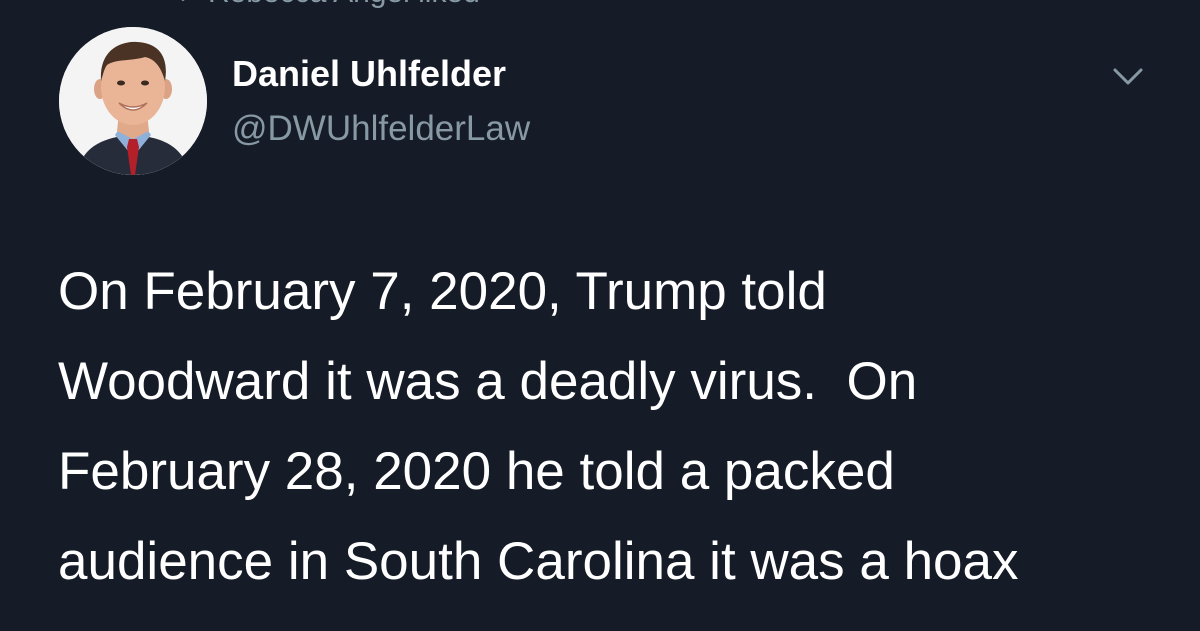 This screenshot has height=631, width=1200. I want to click on avatar-photo, so click(133, 101).